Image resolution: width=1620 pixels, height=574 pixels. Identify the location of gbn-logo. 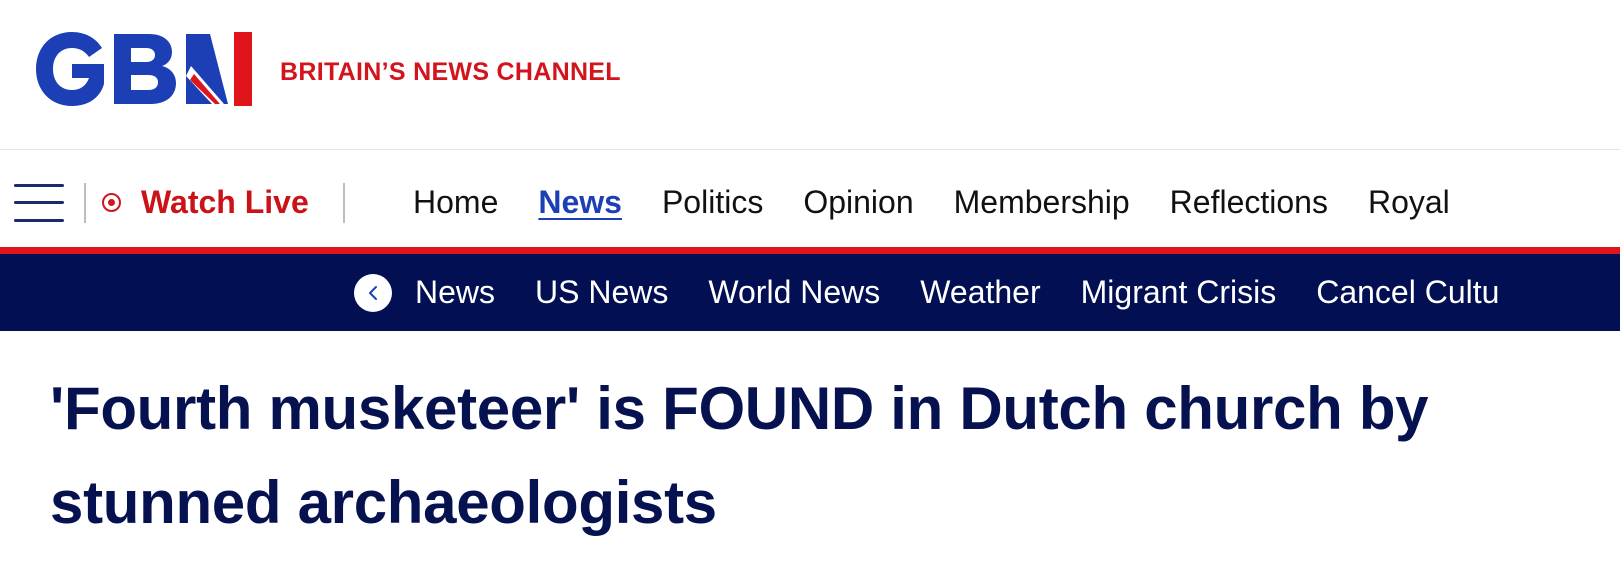
(145, 69).